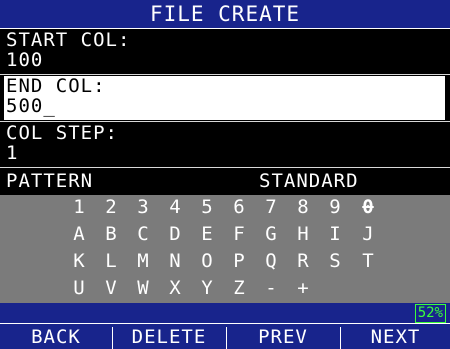 Image resolution: width=450 pixels, height=349 pixels. Describe the element at coordinates (335, 207) in the screenshot. I see `key-9: 9` at that location.